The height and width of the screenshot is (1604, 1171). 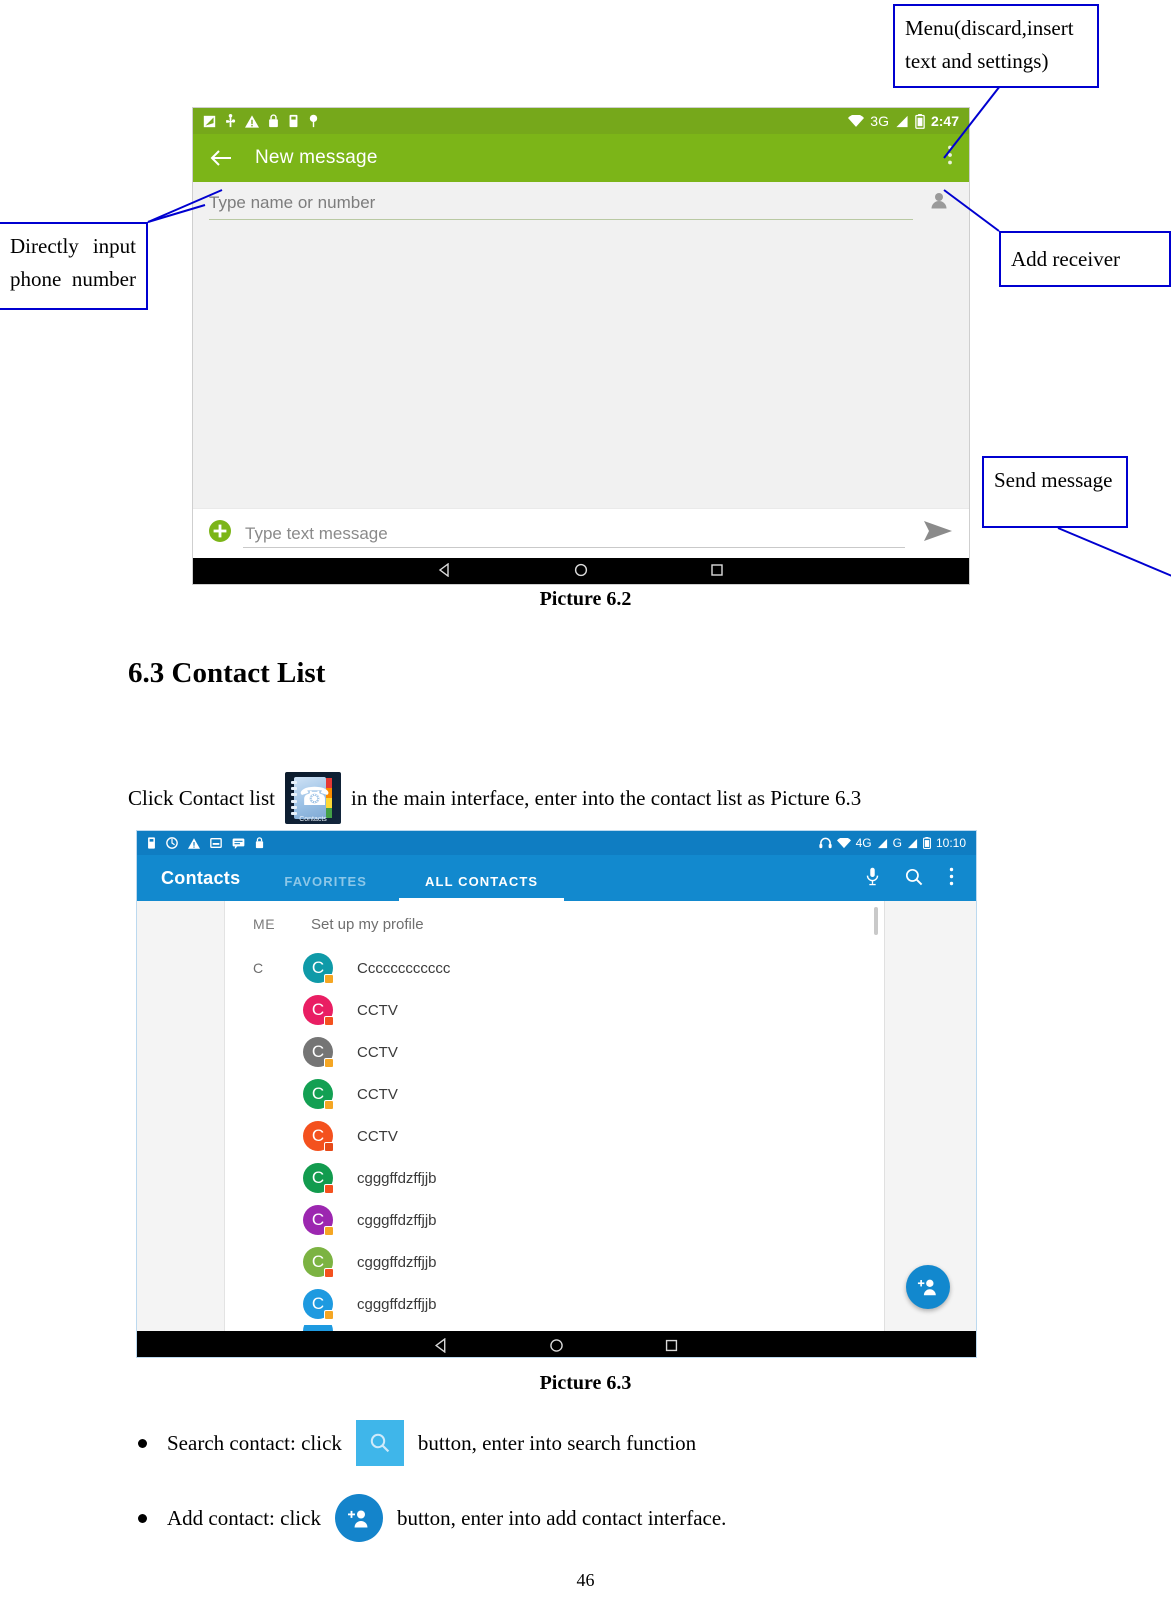 I want to click on add-receiver-callout-text: Add receiver, so click(x=1066, y=258).